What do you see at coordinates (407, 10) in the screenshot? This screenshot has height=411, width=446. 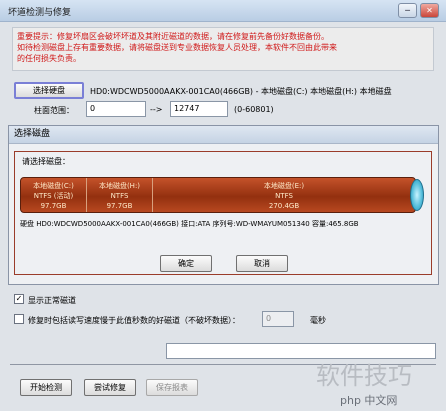 I see `minimize-button: ─` at bounding box center [407, 10].